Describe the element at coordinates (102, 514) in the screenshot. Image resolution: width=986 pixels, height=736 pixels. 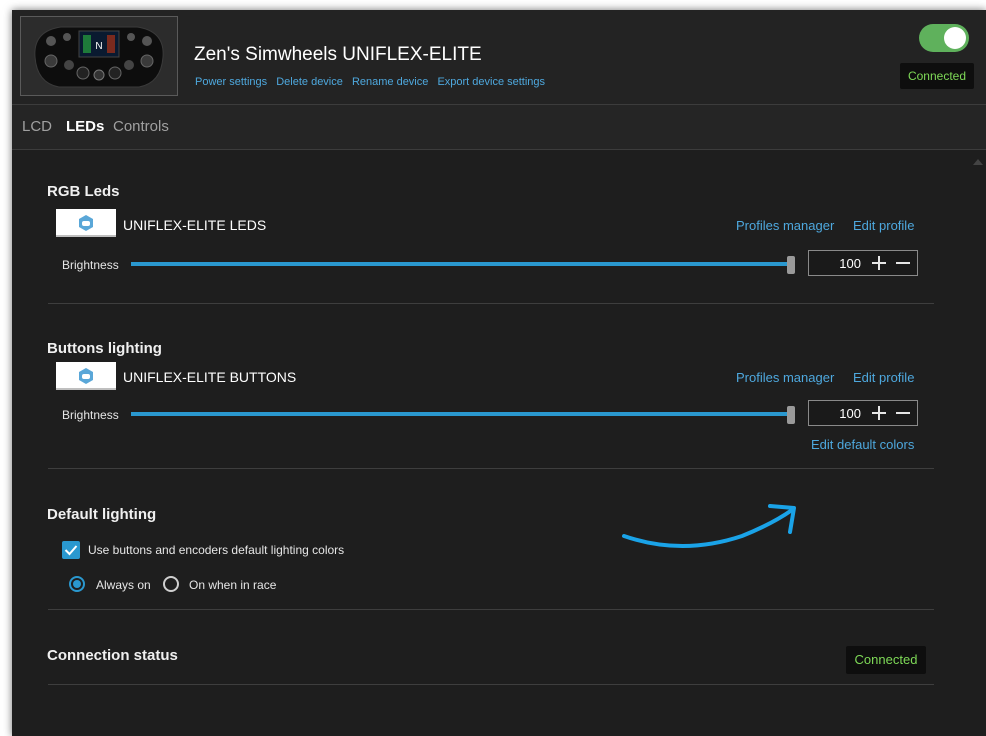
I see `default-lighting-title: Default lighting` at that location.